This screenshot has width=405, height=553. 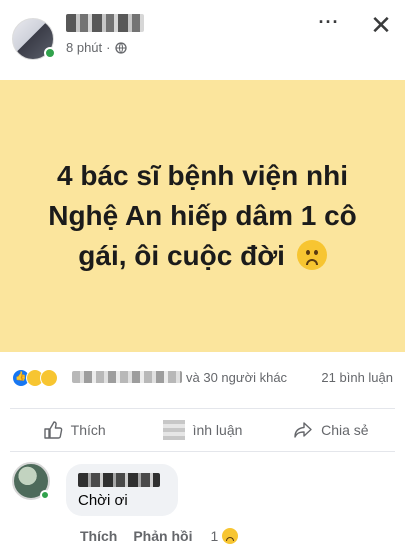 What do you see at coordinates (311, 255) in the screenshot?
I see `sad-face-icon` at bounding box center [311, 255].